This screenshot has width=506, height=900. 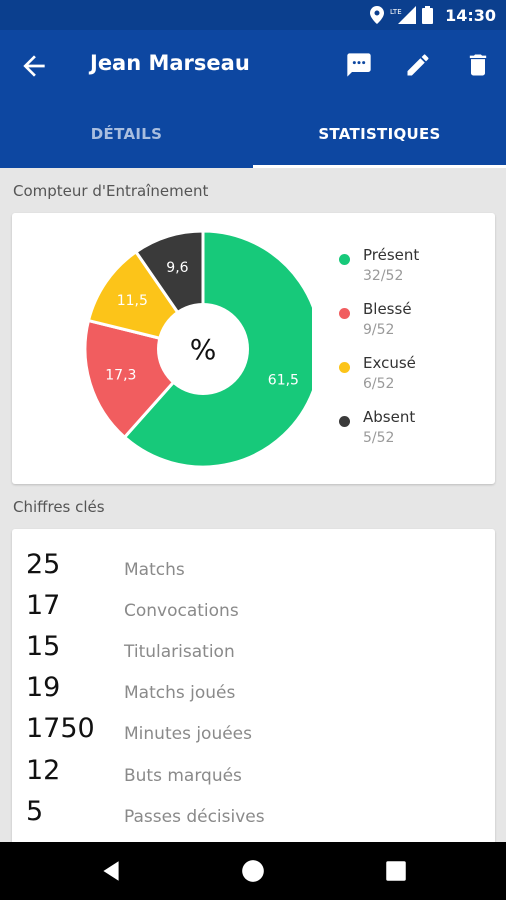 I want to click on key-figure-row: 17 Convocations, so click(x=253, y=610).